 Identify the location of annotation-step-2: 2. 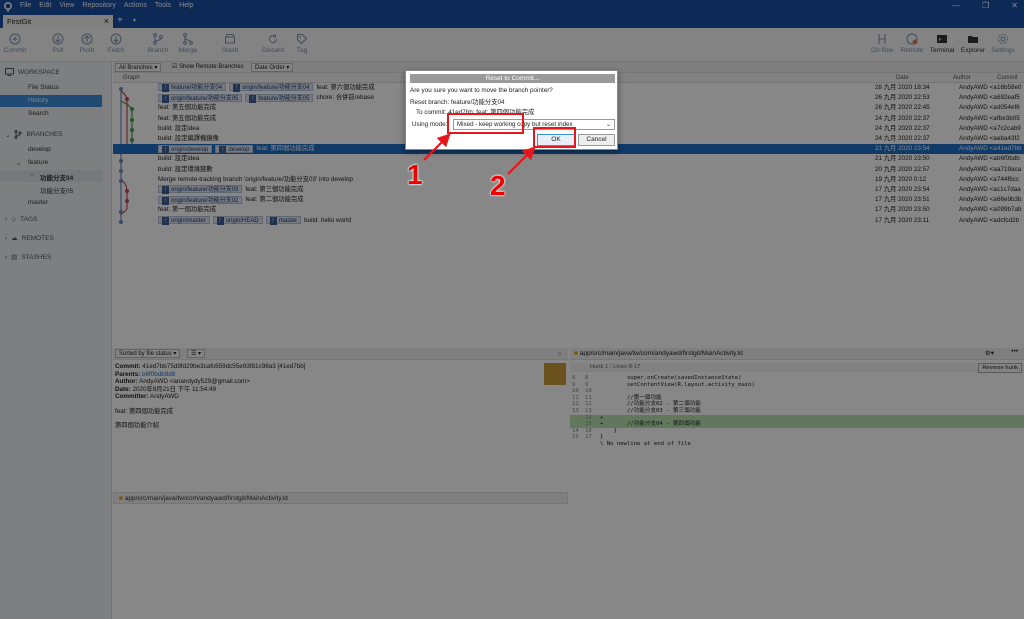
(498, 185).